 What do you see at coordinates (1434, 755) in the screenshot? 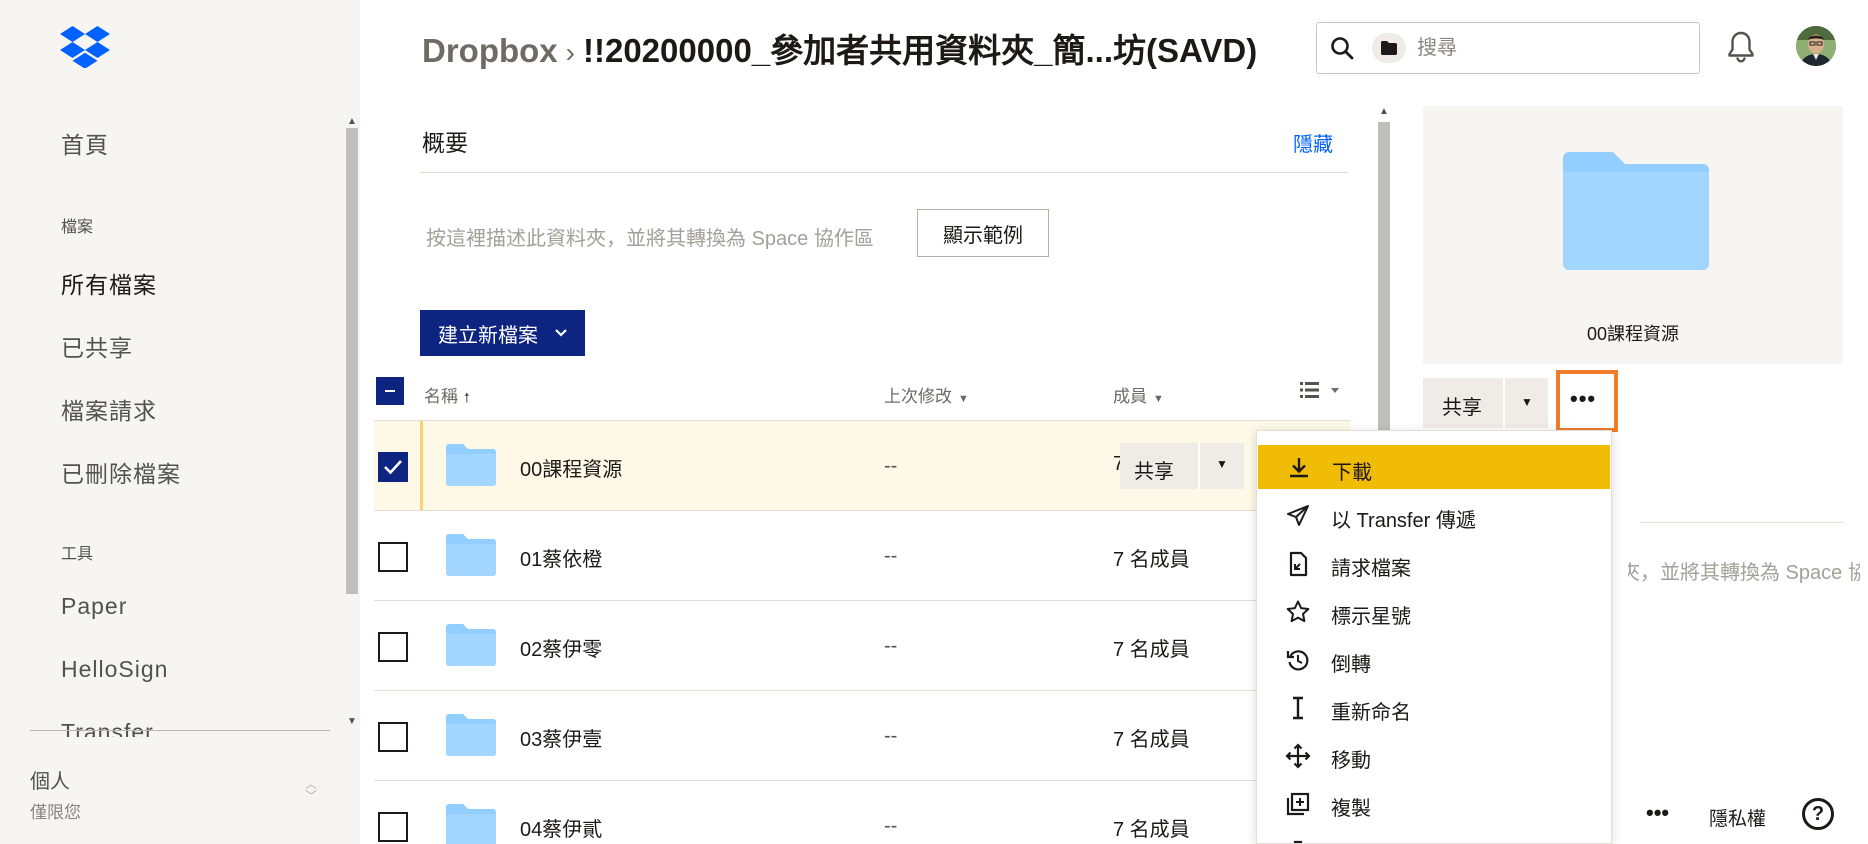
I see `menu-item-move: 移動` at bounding box center [1434, 755].